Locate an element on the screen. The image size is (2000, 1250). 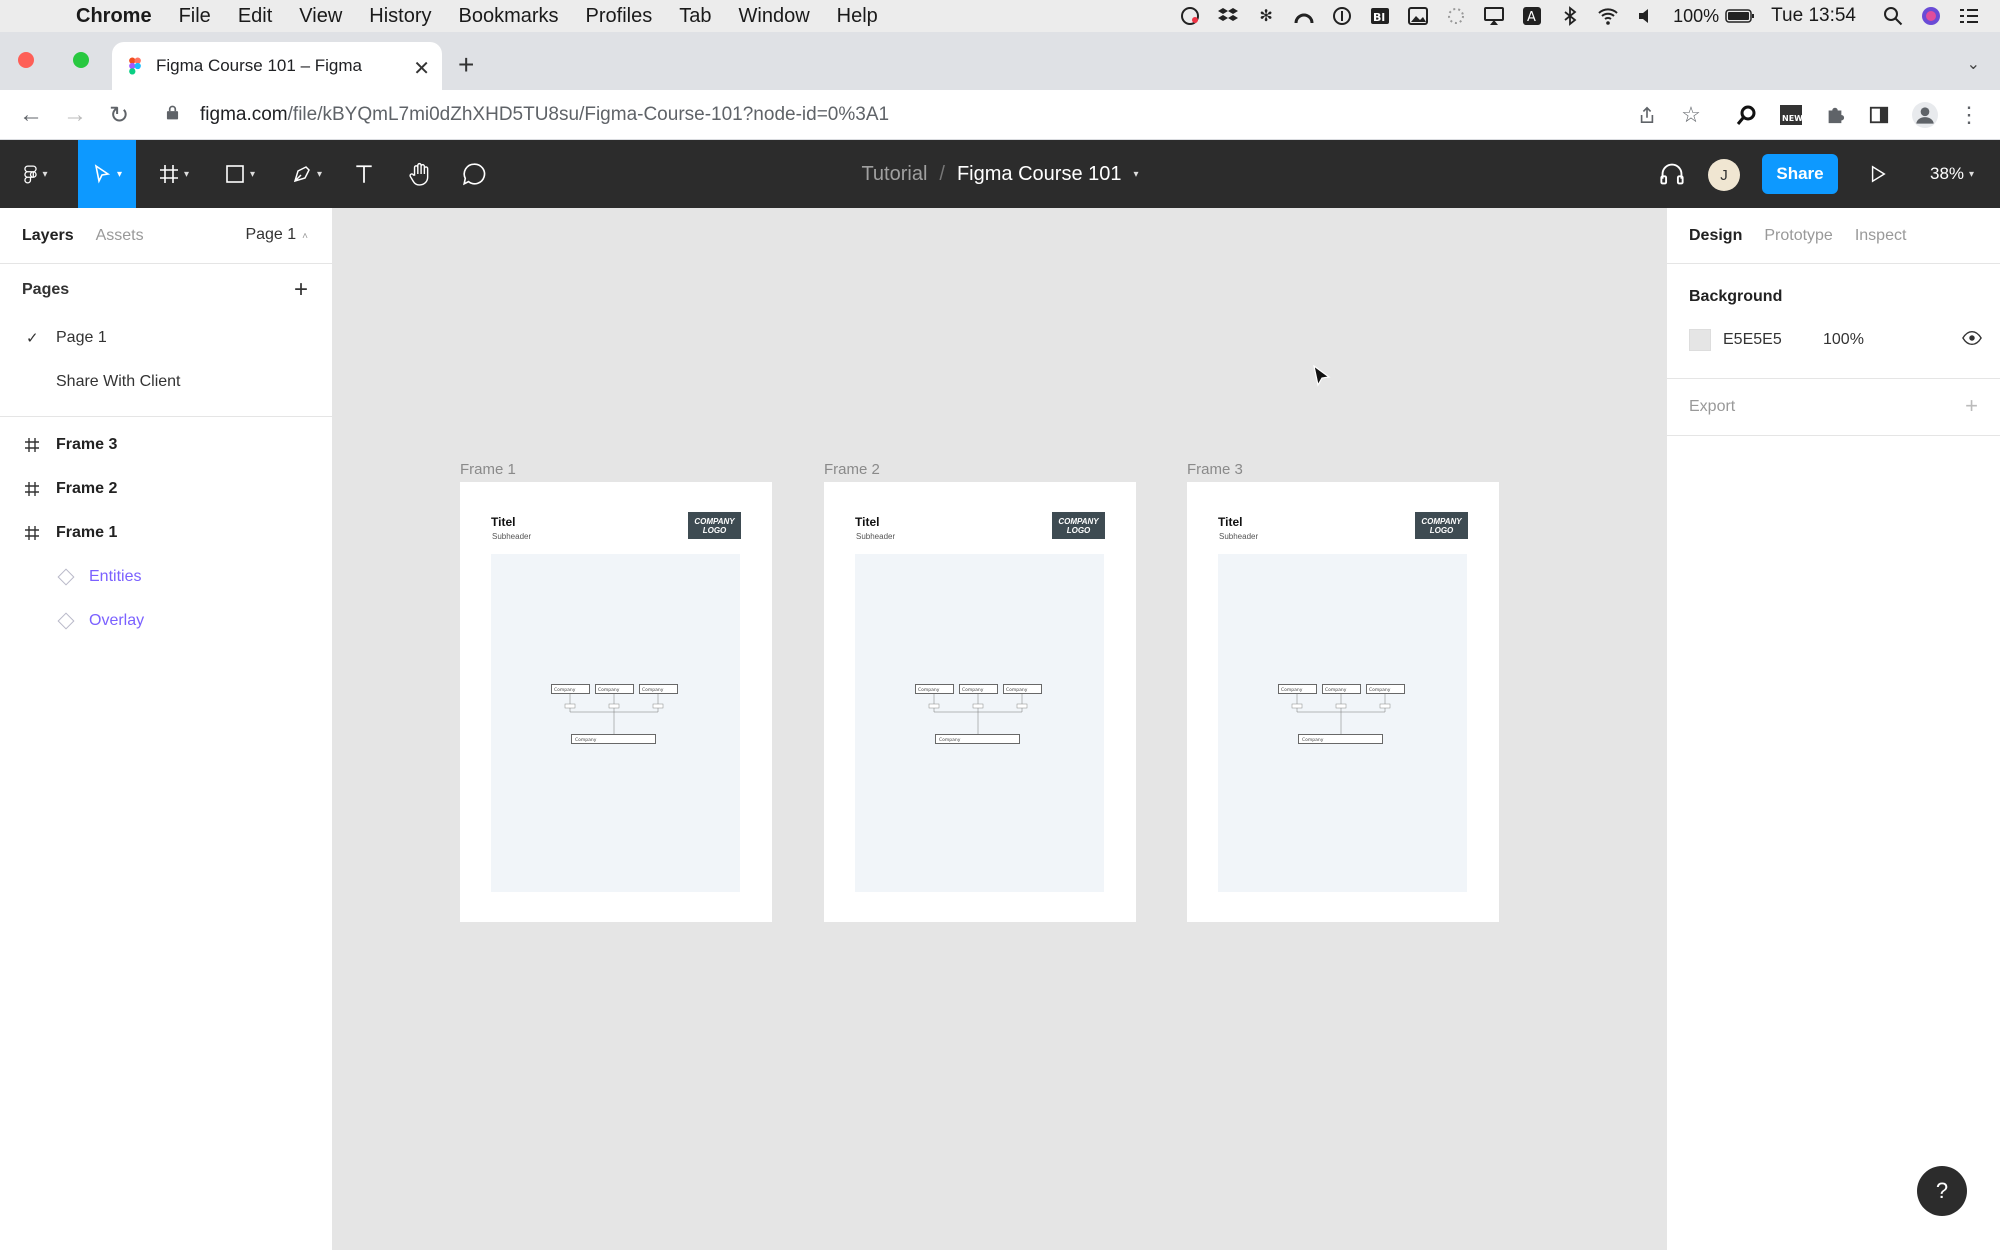
shape-tool-button: ▾ is located at coordinates (240, 174).